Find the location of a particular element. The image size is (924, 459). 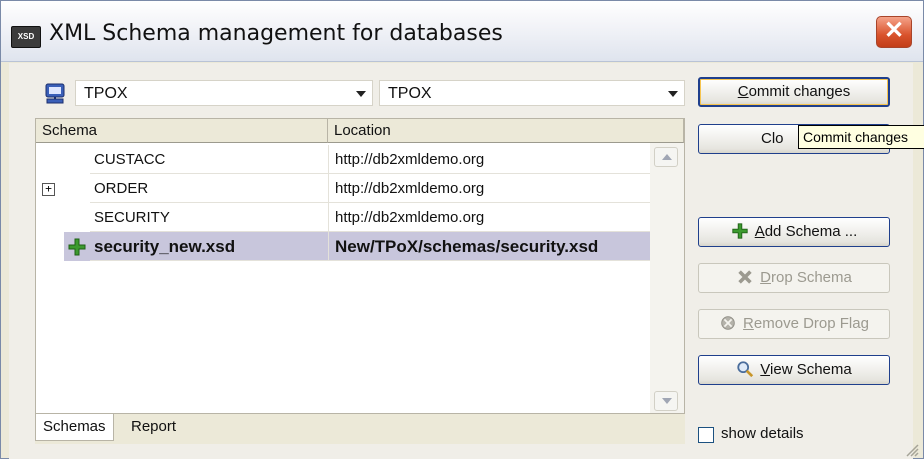

schema-name-cell: CUSTACC is located at coordinates (209, 159).